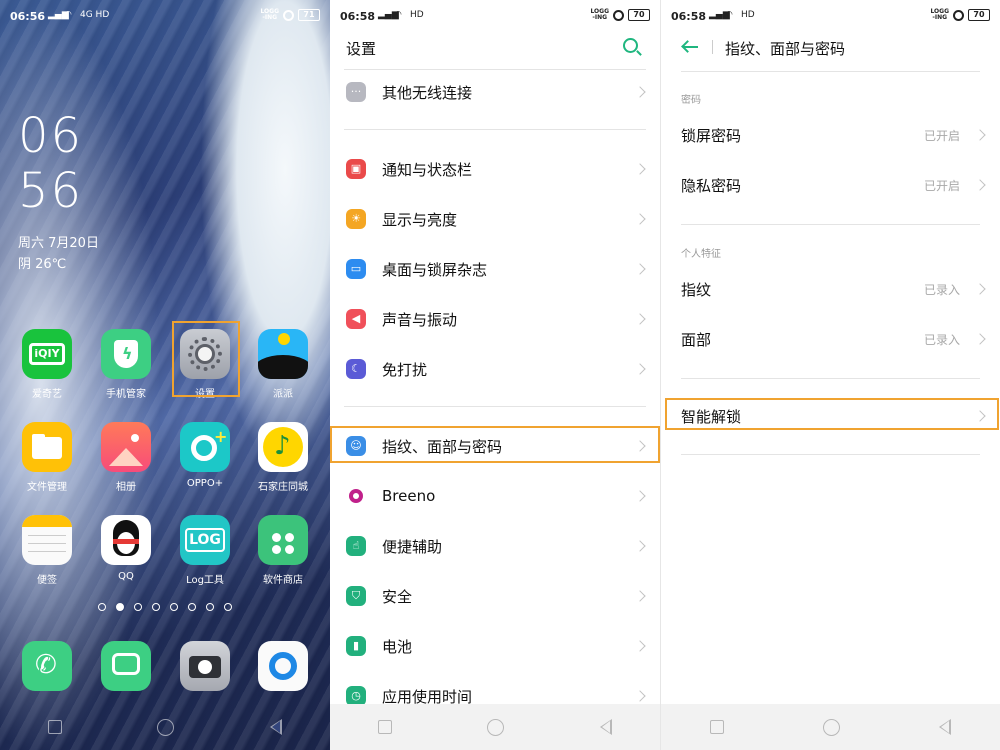 This screenshot has height=750, width=1000. I want to click on back-arrow-icon, so click(690, 47).